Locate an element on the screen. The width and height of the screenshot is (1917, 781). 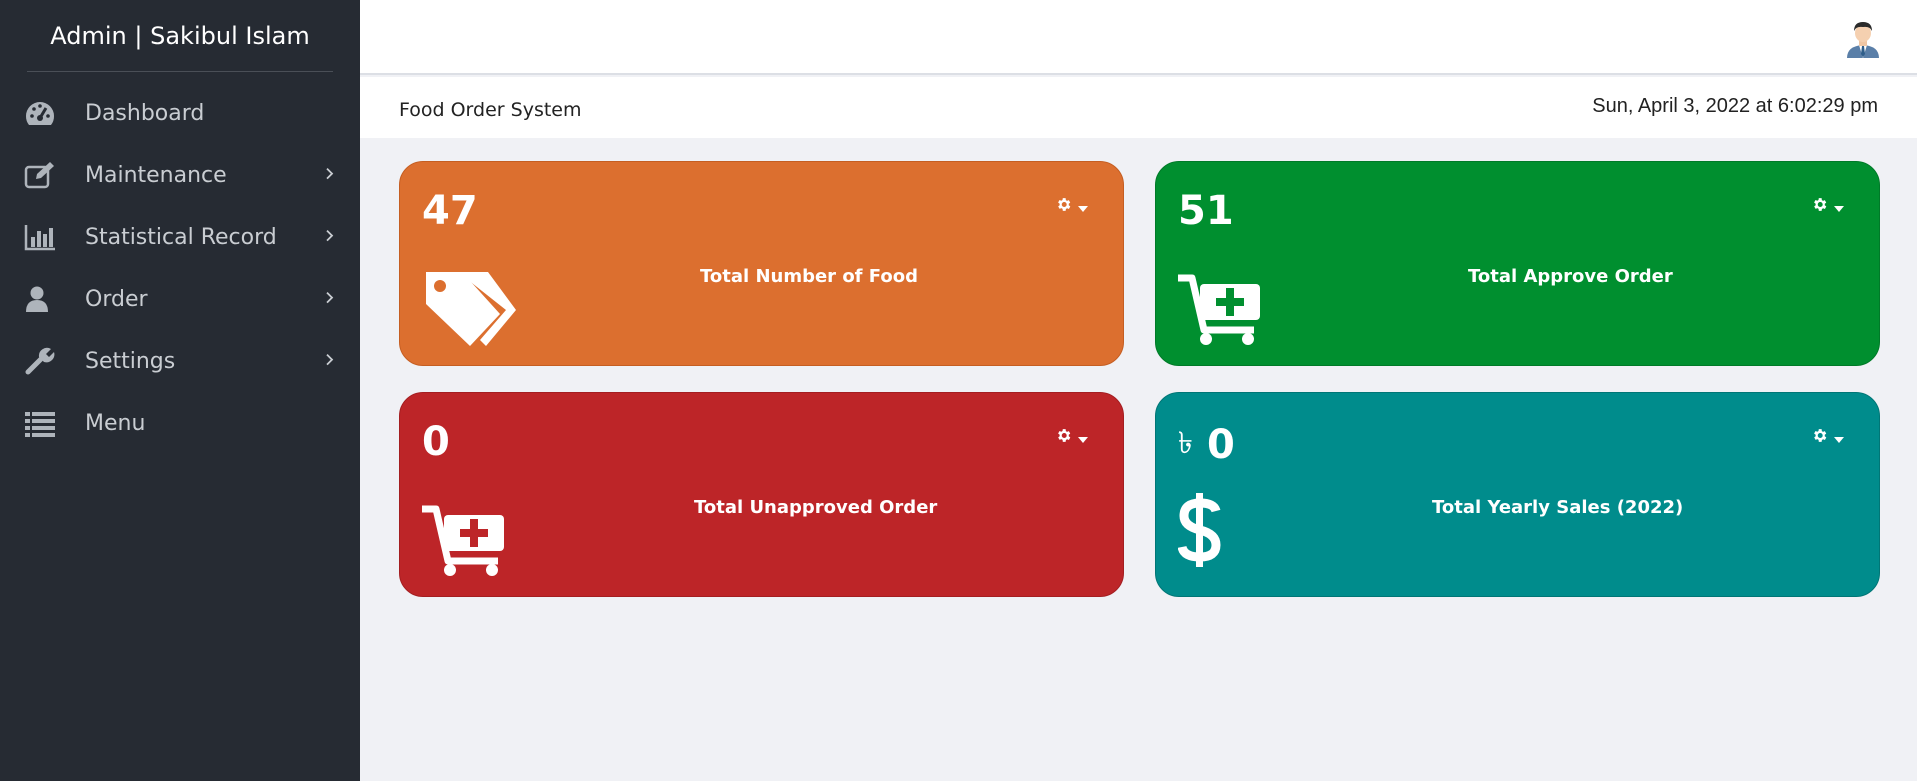
stat-card-approve-order: 51 Total Approve Order is located at coordinates (1517, 263).